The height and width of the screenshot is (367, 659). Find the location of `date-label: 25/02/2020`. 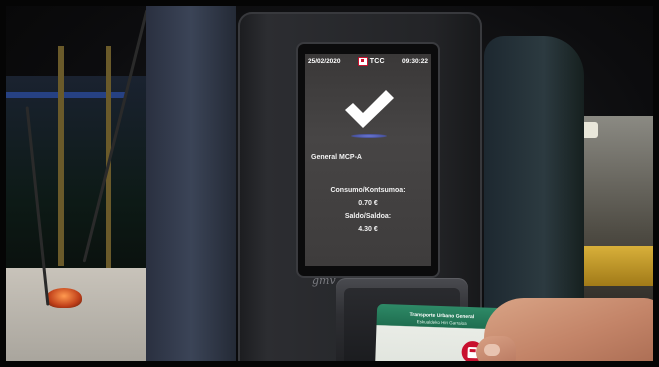

date-label: 25/02/2020 is located at coordinates (324, 61).